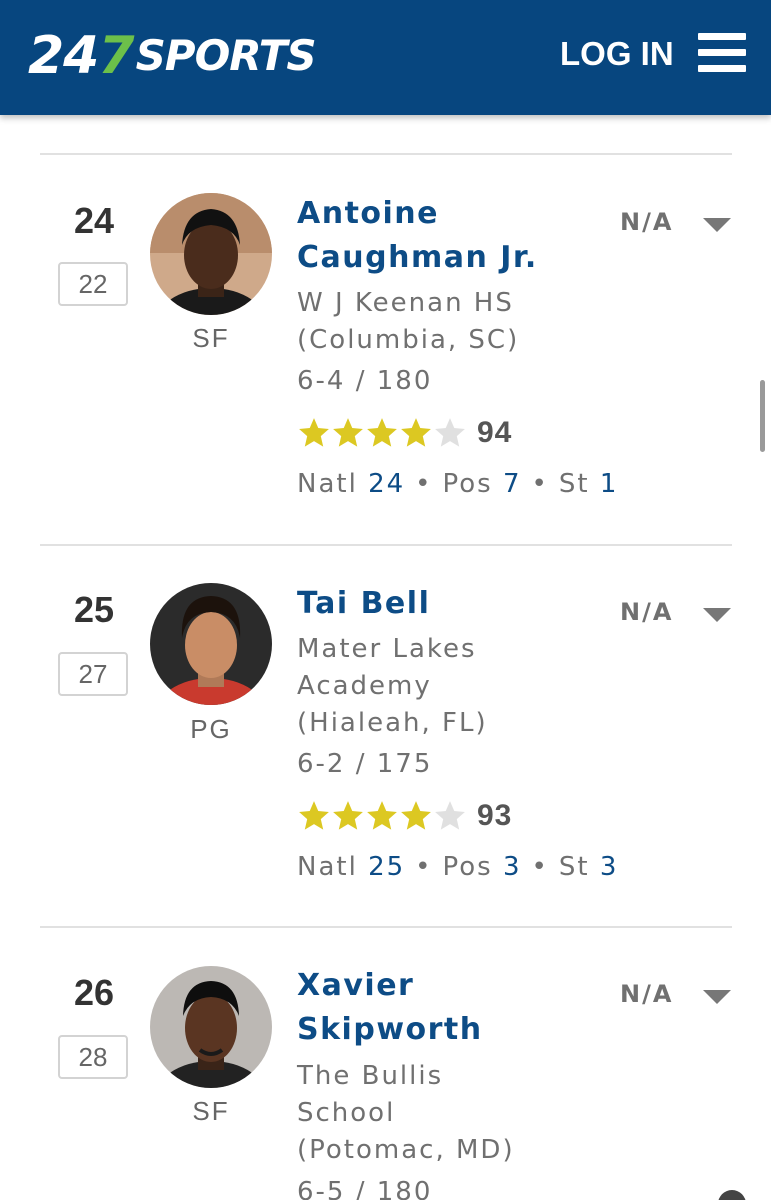 Image resolution: width=771 pixels, height=1200 pixels. I want to click on previous-rank-badge: 27, so click(93, 674).